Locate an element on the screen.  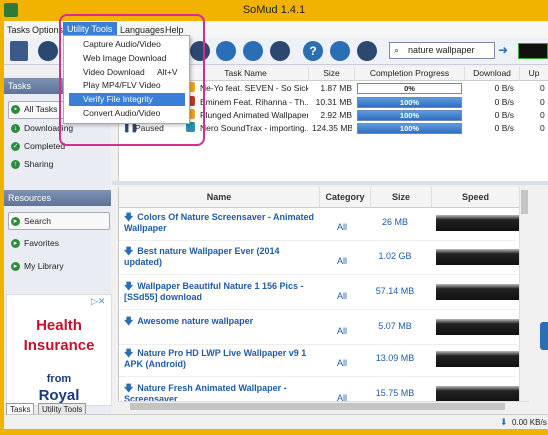
tools-icon is located at coordinates (226, 51).